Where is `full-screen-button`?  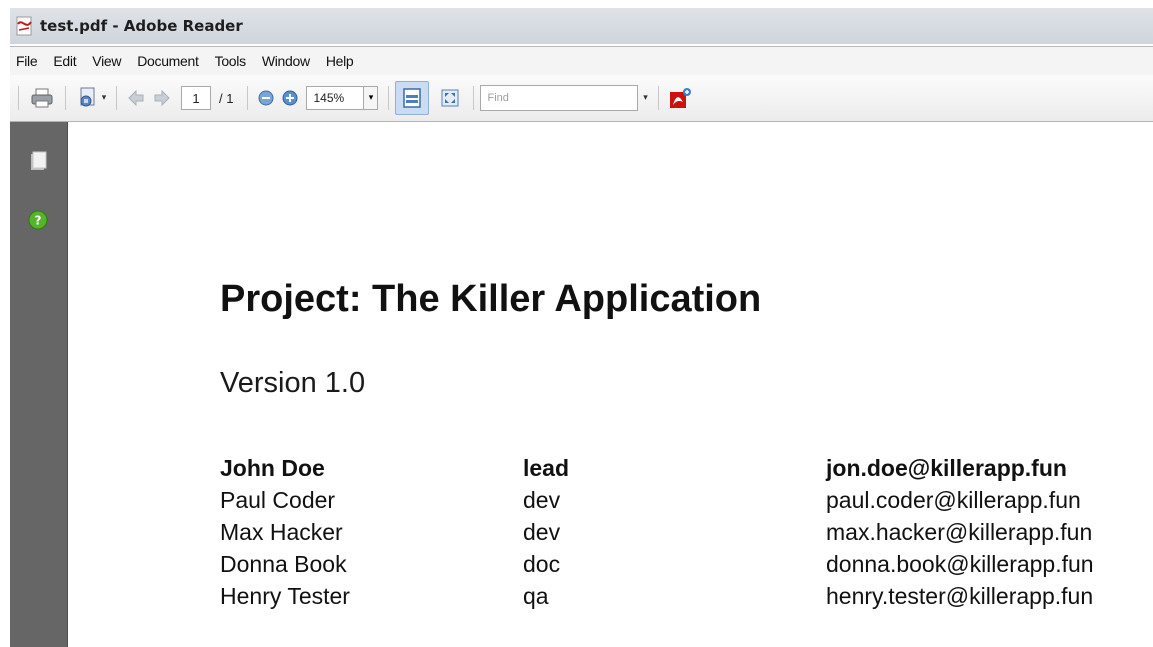
full-screen-button is located at coordinates (450, 98).